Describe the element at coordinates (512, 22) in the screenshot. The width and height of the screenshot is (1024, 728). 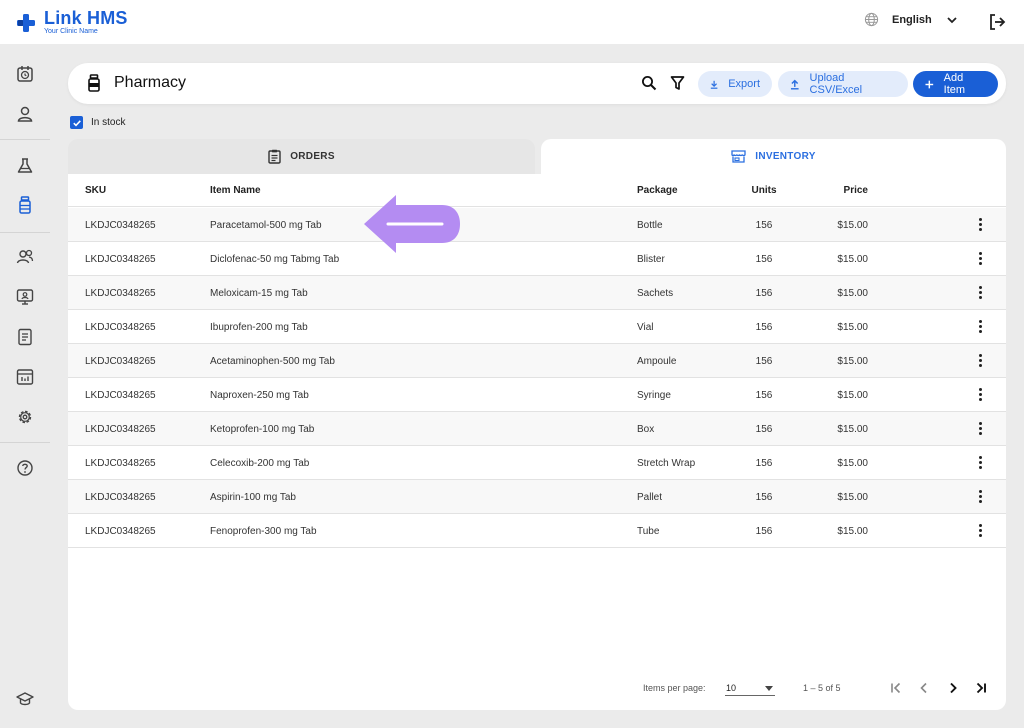
I see `top-bar: Link HMS Your Clinic Name English` at that location.